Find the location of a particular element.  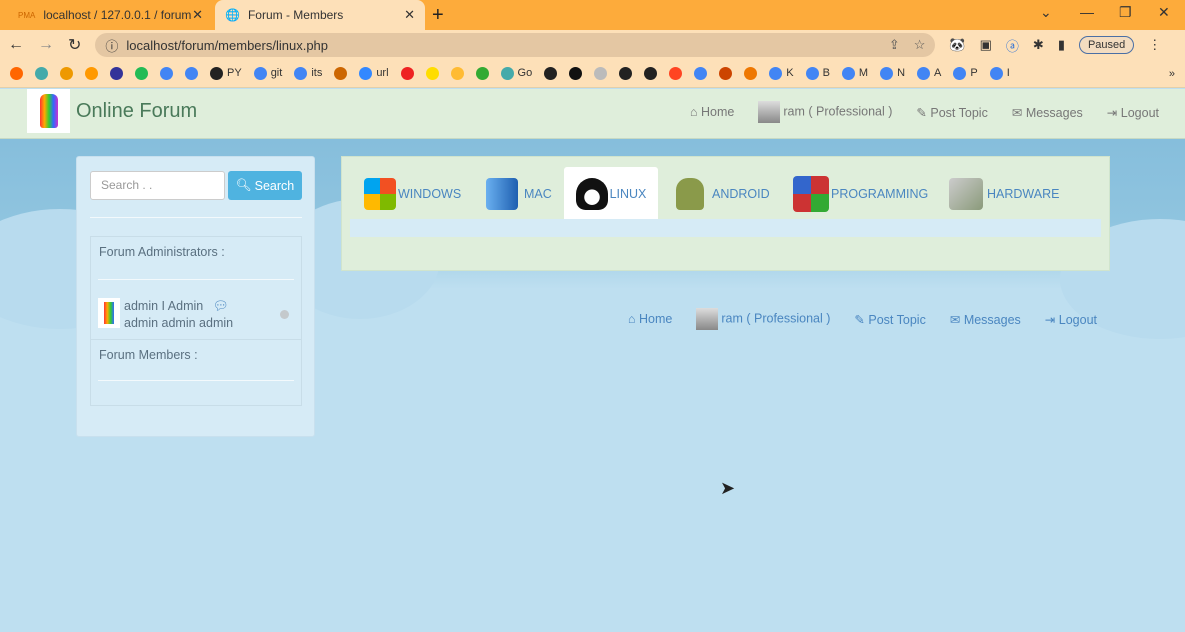

bookmark-item: A is located at coordinates (929, 73).